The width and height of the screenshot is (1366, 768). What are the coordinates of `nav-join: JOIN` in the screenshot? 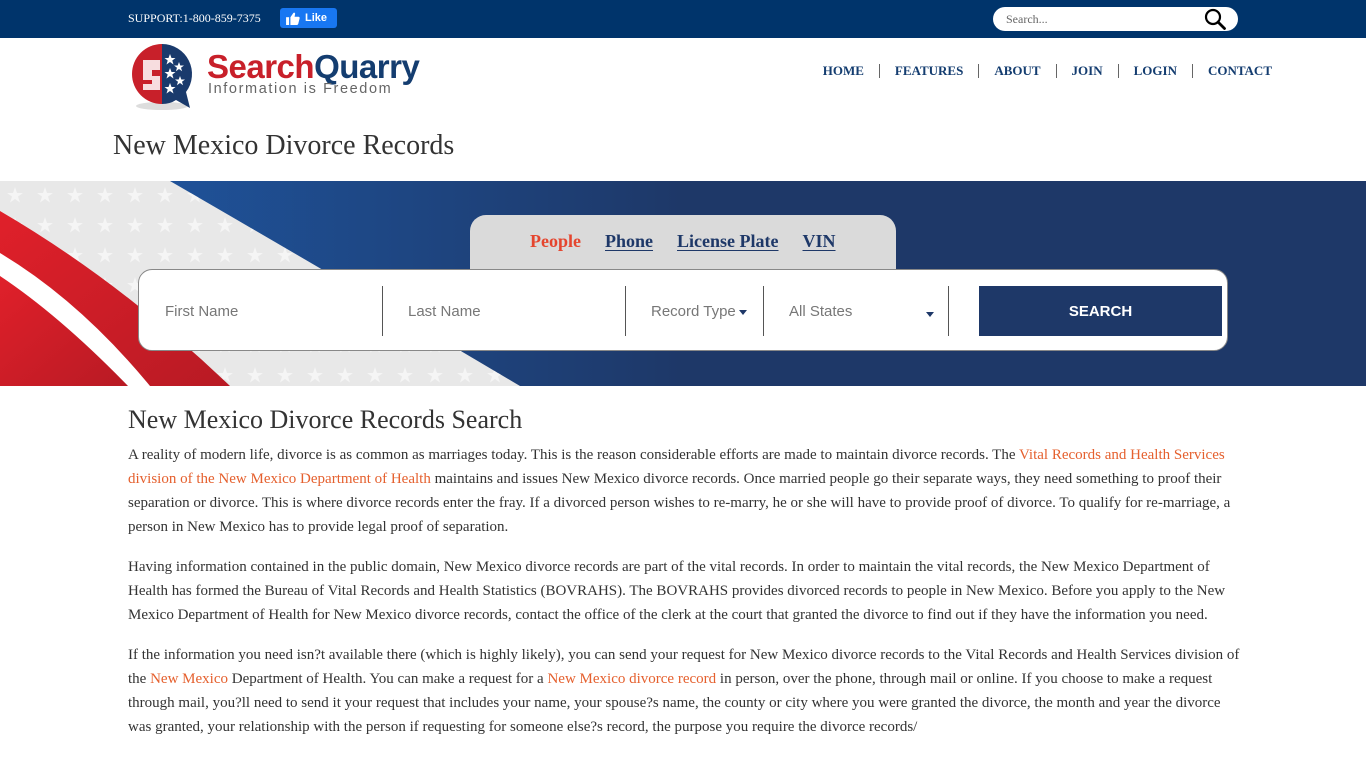 It's located at (1086, 71).